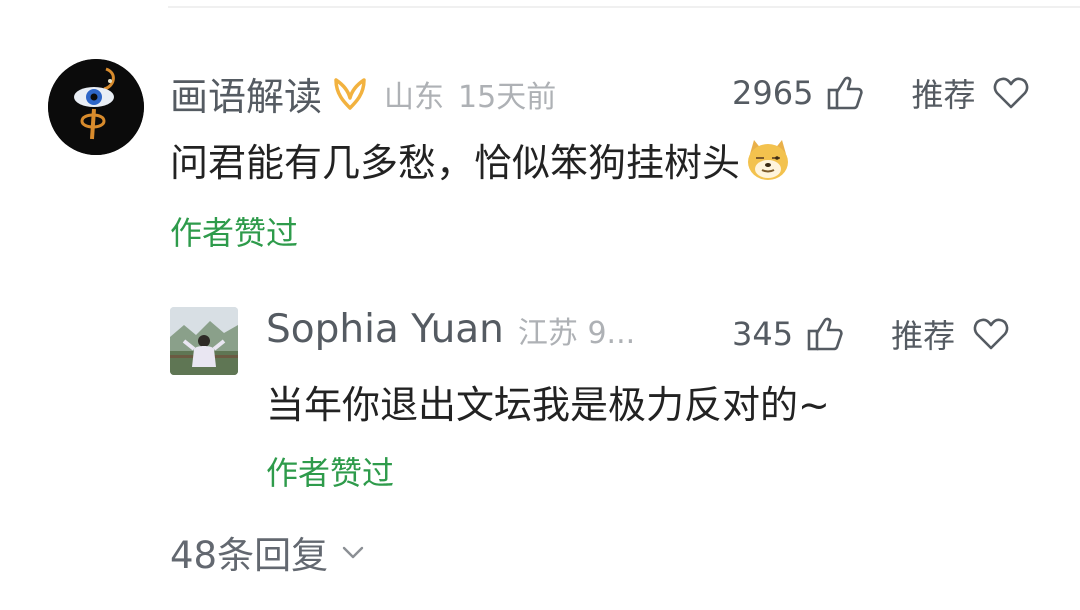  I want to click on avatar, so click(96, 107).